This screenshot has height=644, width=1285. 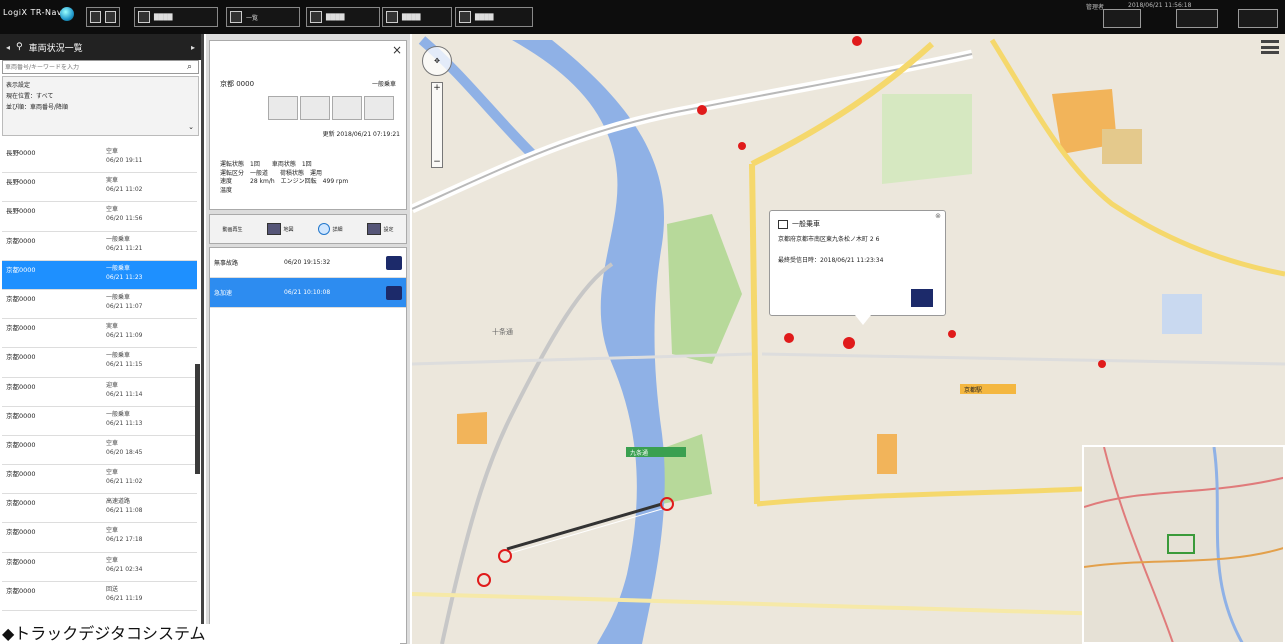 What do you see at coordinates (343, 17) in the screenshot?
I see `tb-button-3: ████` at bounding box center [343, 17].